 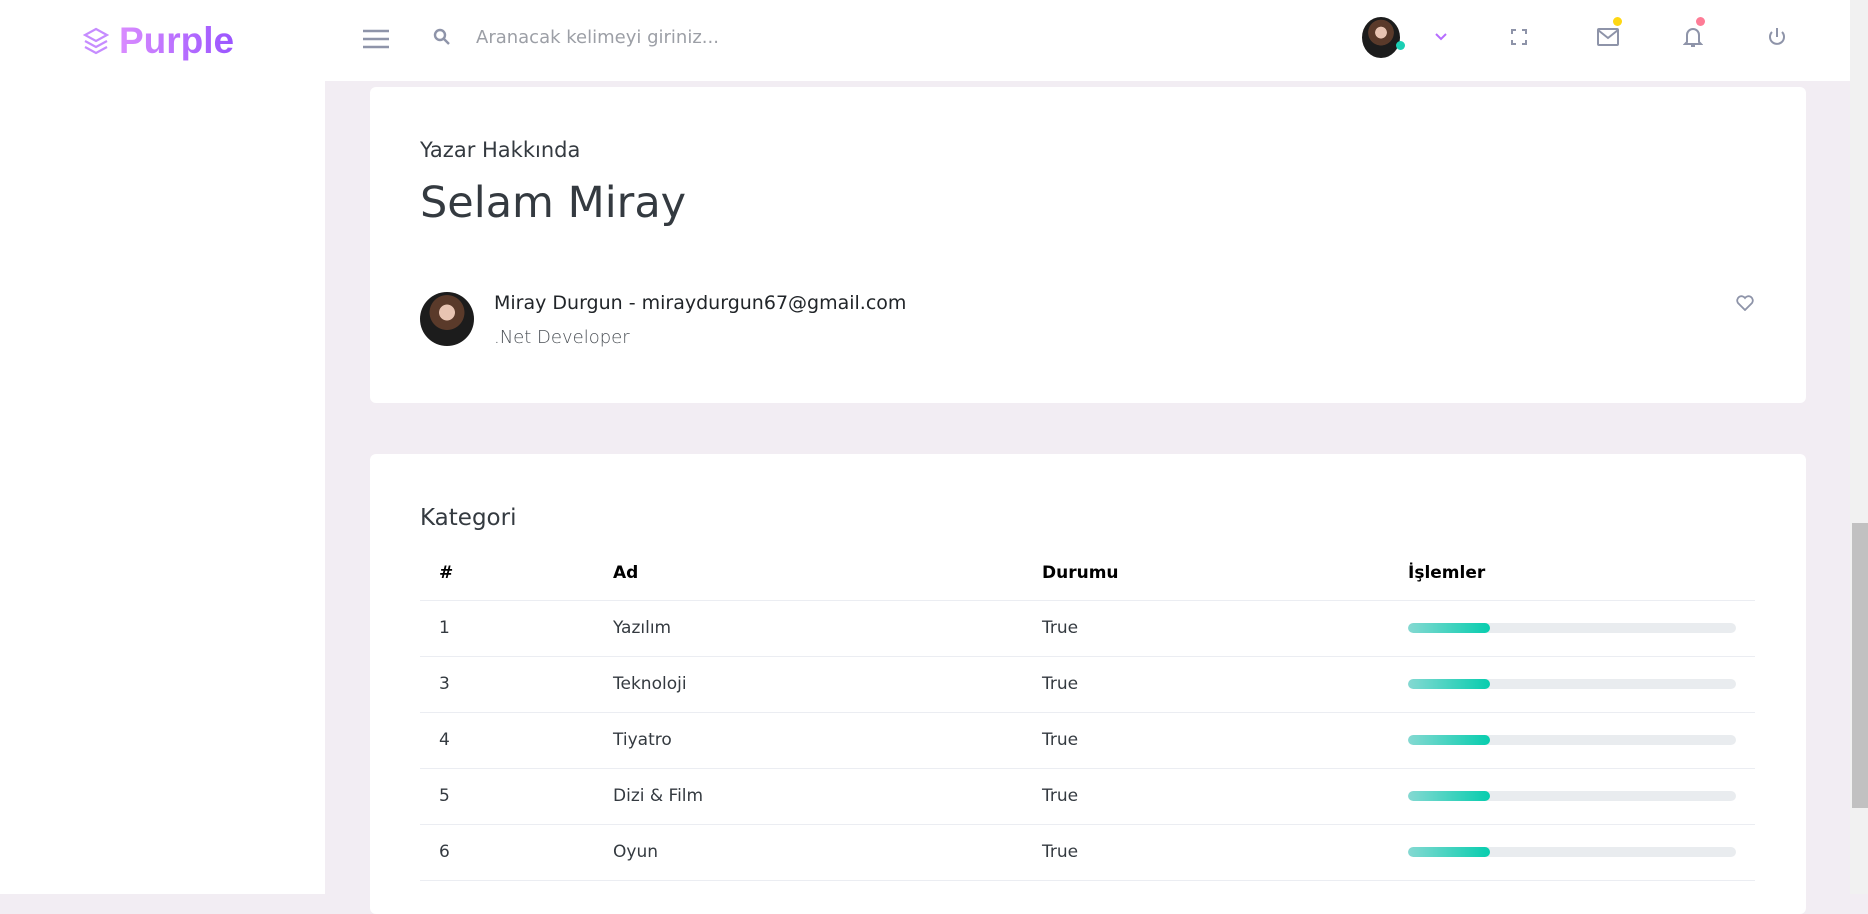 What do you see at coordinates (516, 573) in the screenshot?
I see `column-header-id: #` at bounding box center [516, 573].